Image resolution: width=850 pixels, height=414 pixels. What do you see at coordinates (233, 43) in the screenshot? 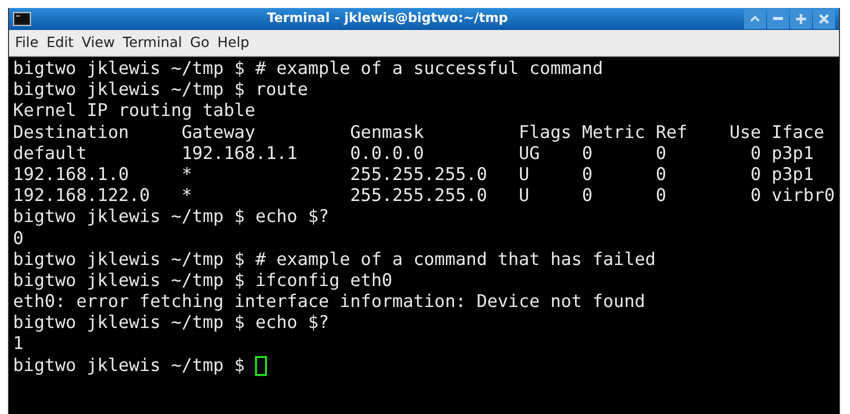
I see `menu-item: Help` at bounding box center [233, 43].